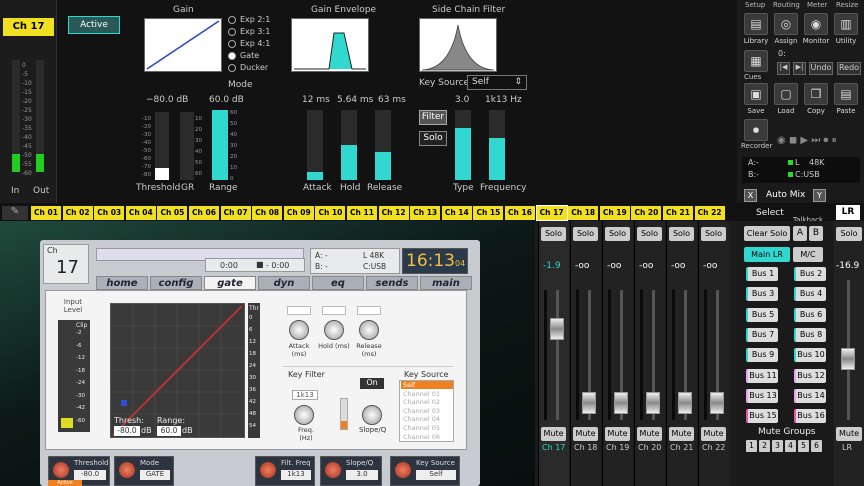 The width and height of the screenshot is (864, 486). Describe the element at coordinates (433, 117) in the screenshot. I see `filter-button: Filter` at that location.